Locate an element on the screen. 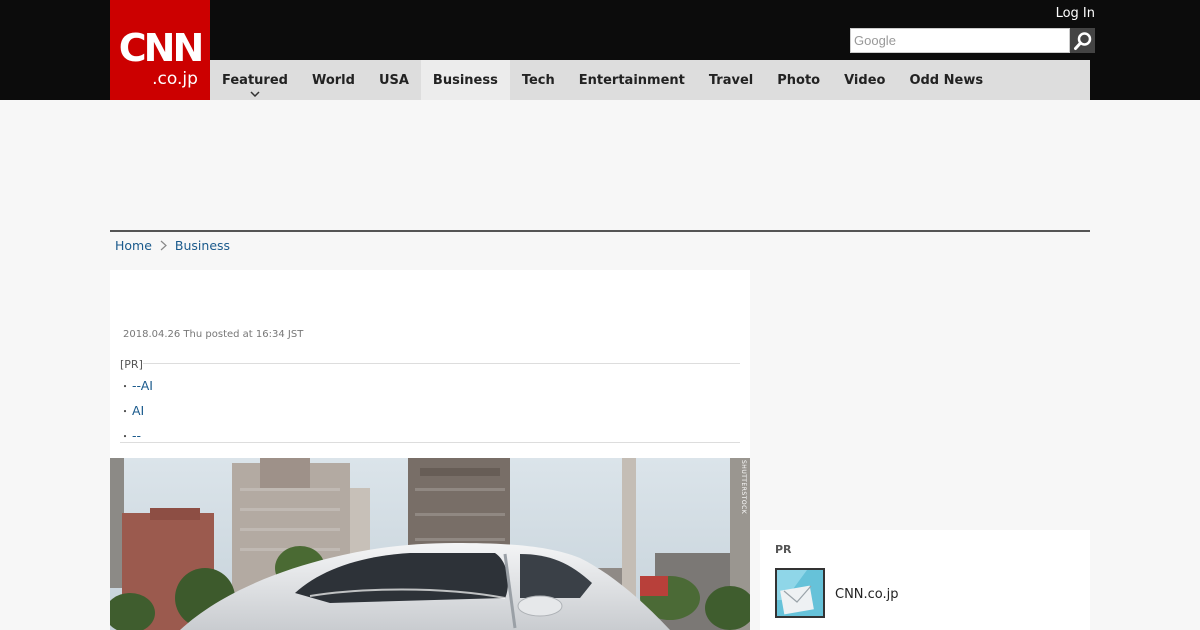  nav-item-business: Business is located at coordinates (465, 80).